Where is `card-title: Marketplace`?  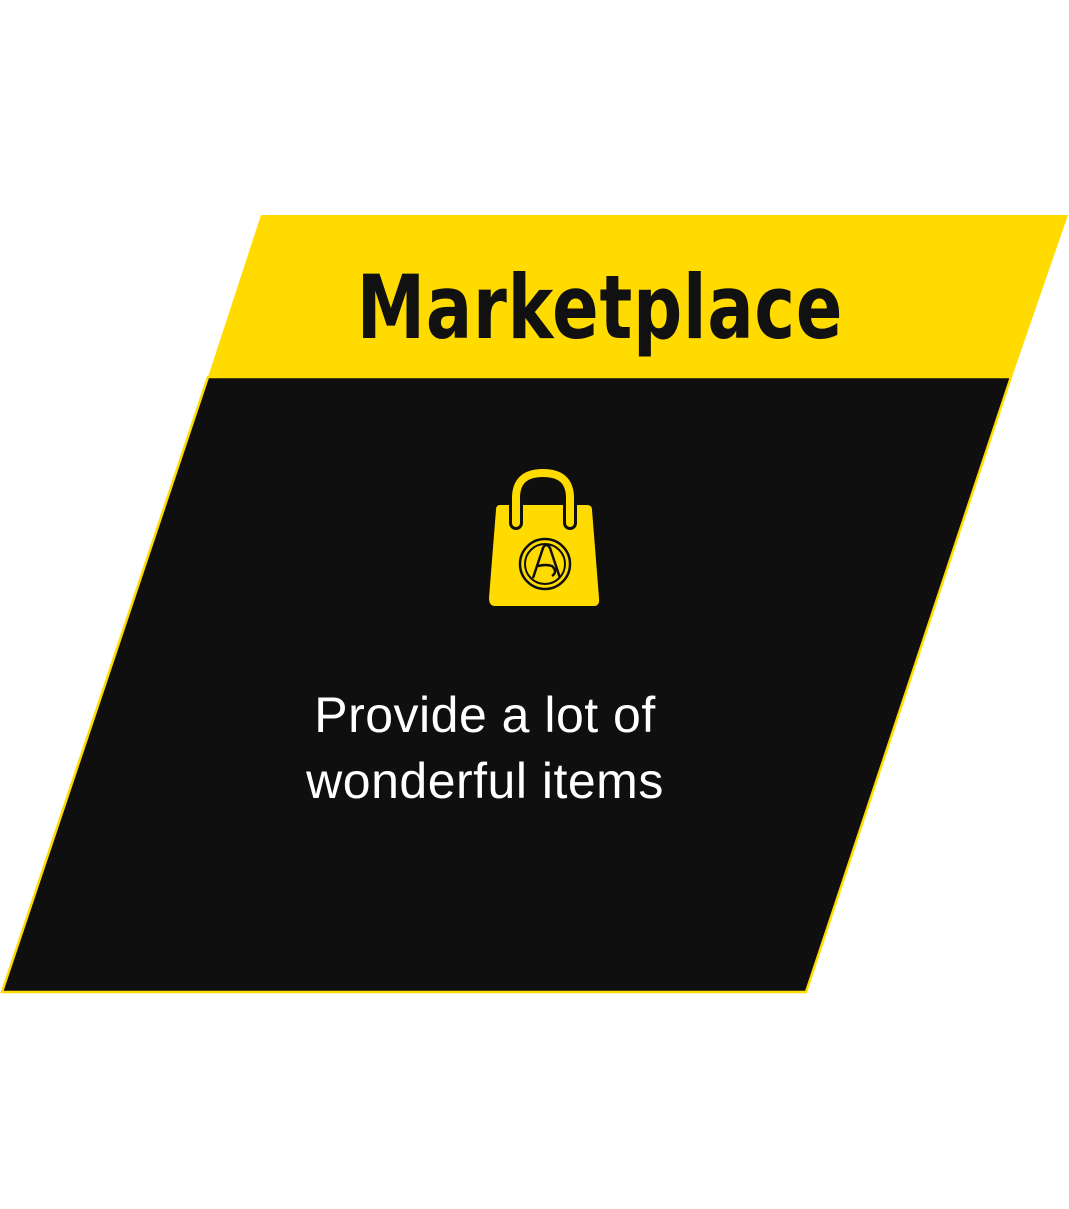 card-title: Marketplace is located at coordinates (600, 307).